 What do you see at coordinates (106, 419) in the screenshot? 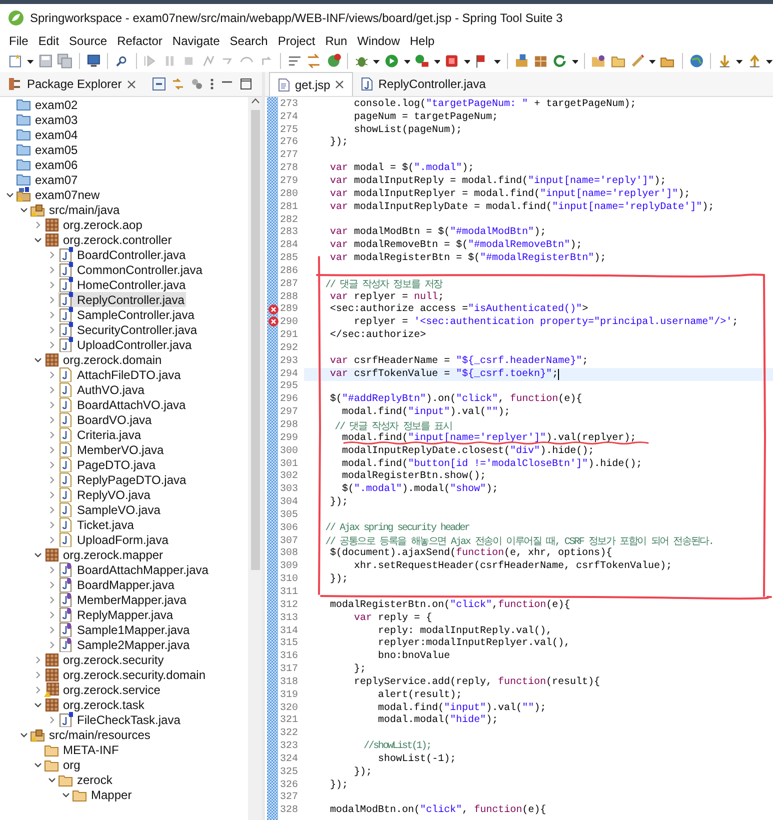
I see `tree-item: BoardVO.java` at bounding box center [106, 419].